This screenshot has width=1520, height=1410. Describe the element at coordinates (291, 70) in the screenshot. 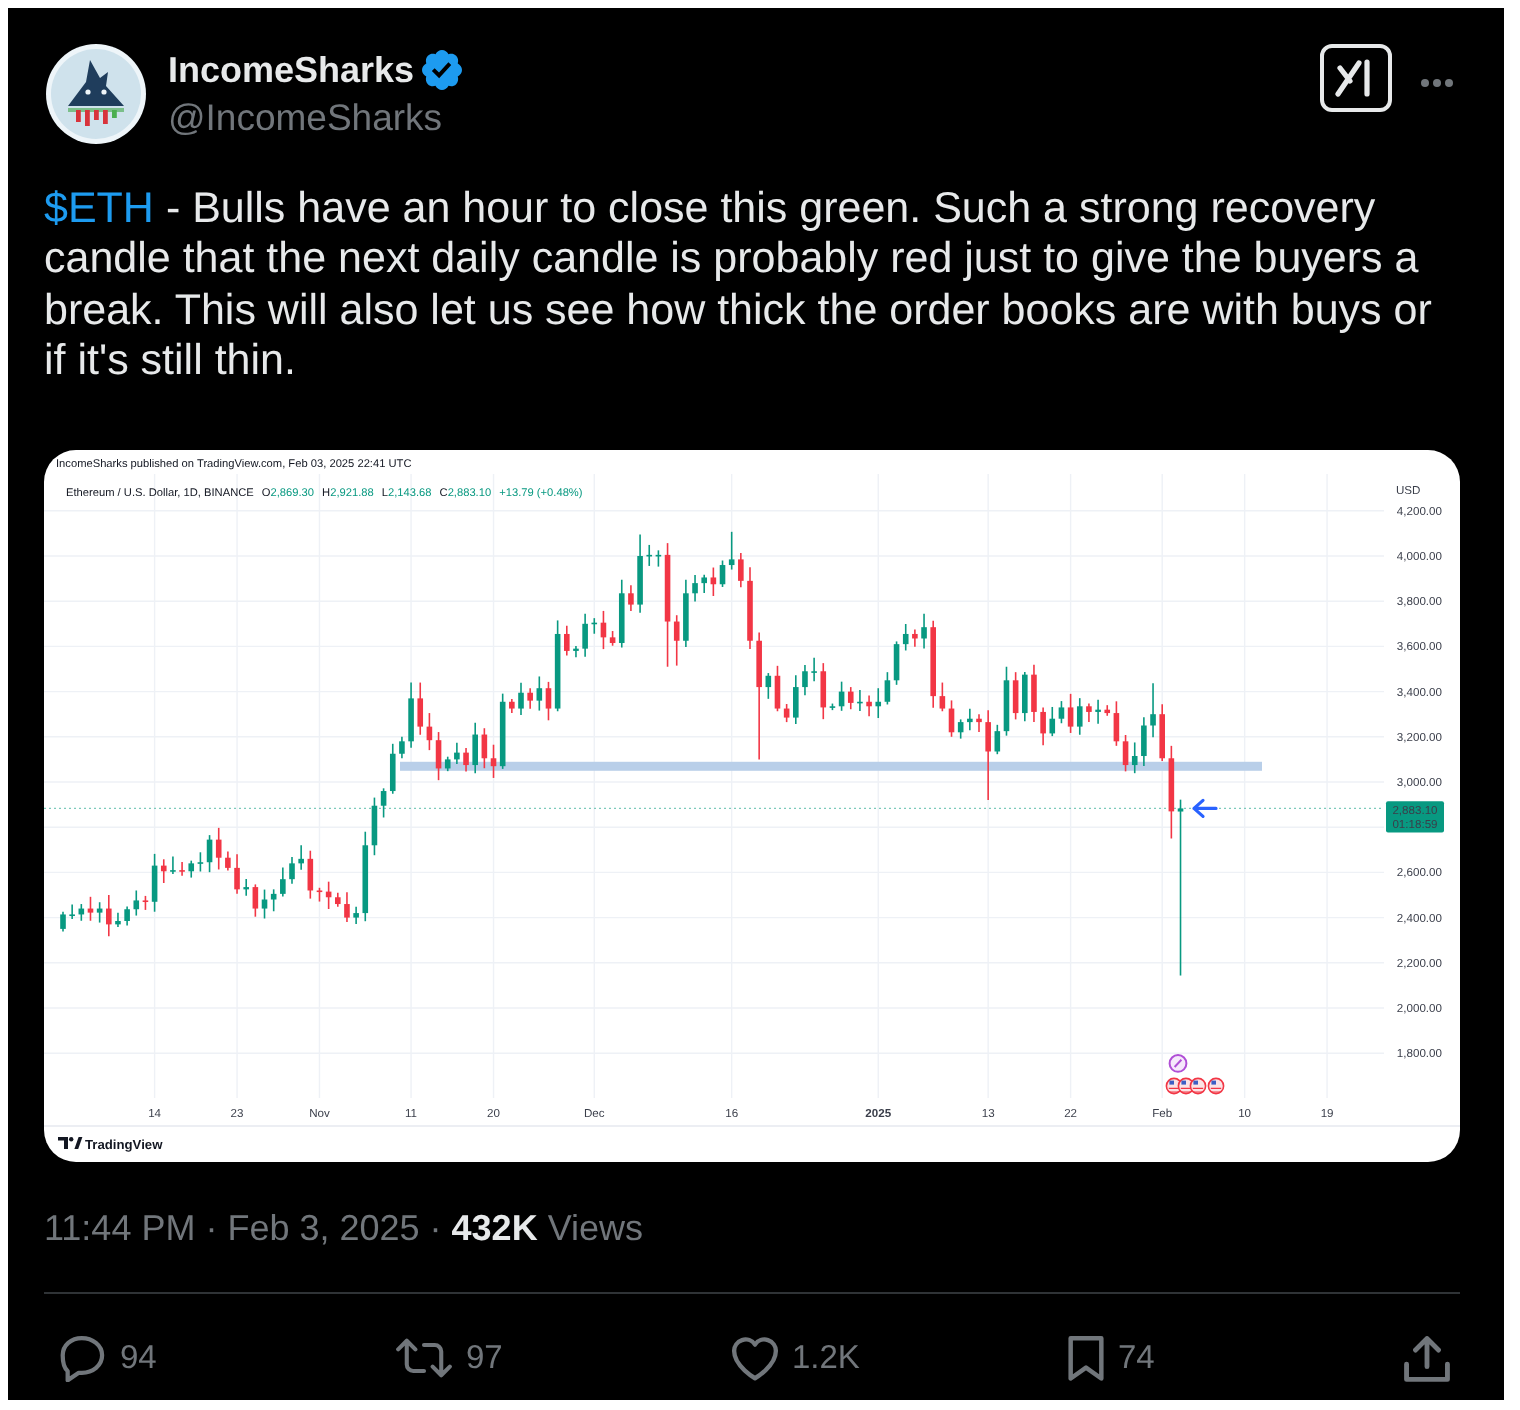

I see `author-name: IncomeSharks` at that location.